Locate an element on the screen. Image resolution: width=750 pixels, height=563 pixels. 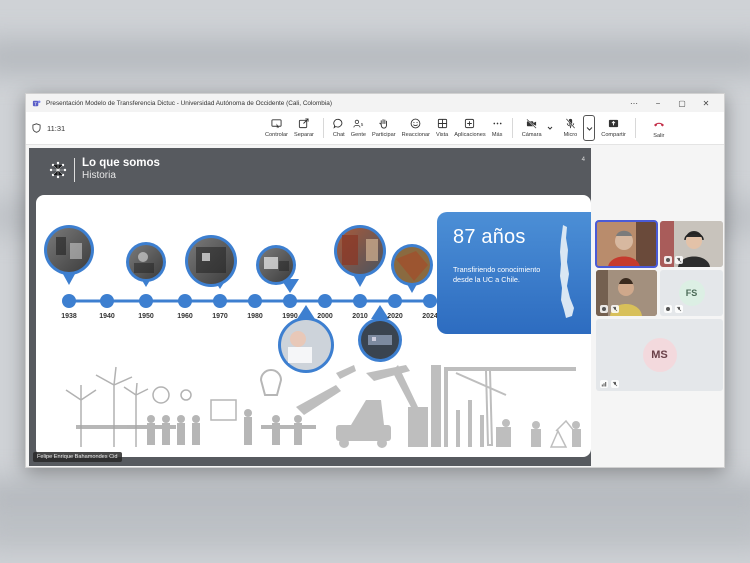
year-label: 2000 is located at coordinates (325, 316).